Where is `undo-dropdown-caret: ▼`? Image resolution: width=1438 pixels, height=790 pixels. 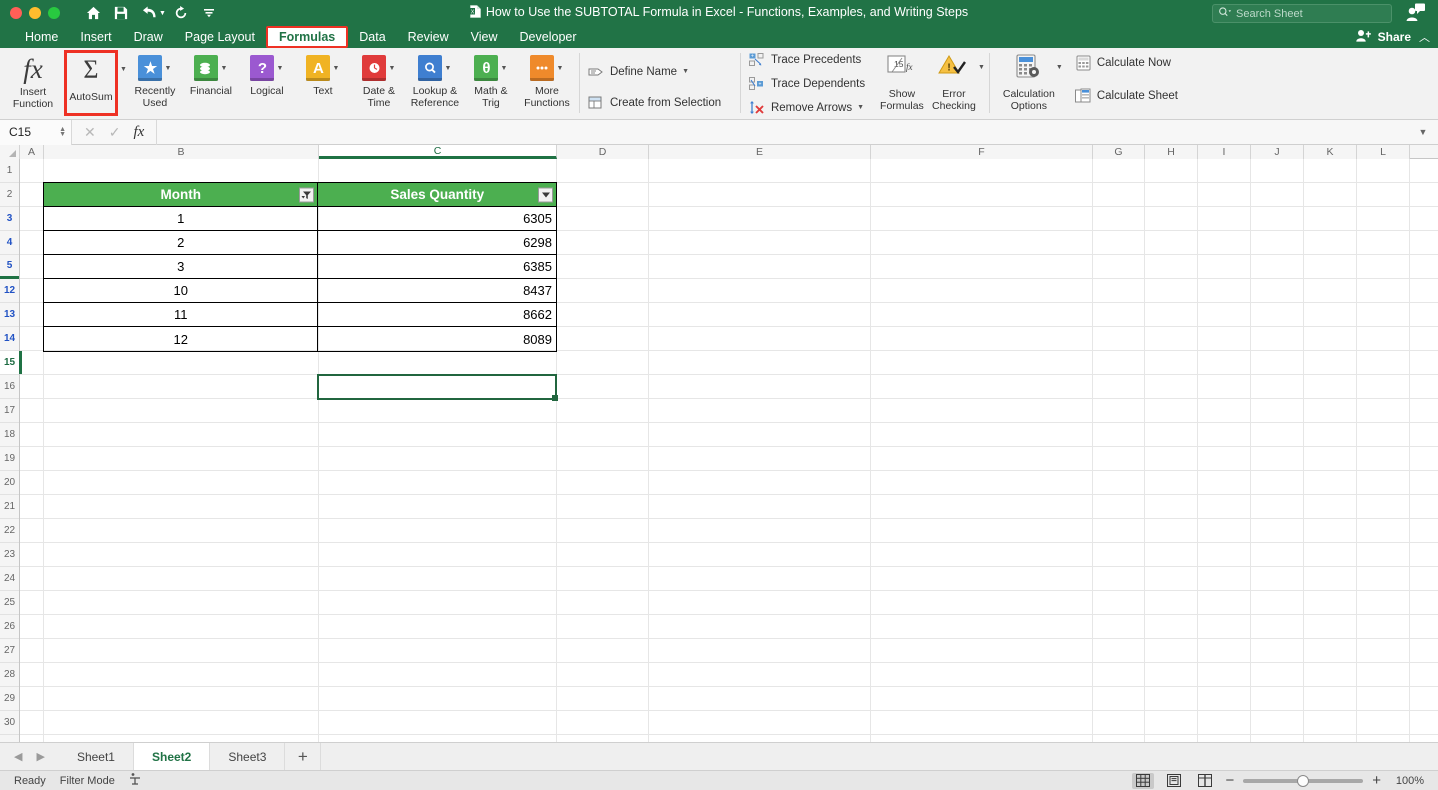
undo-dropdown-caret: ▼ is located at coordinates (162, 13).